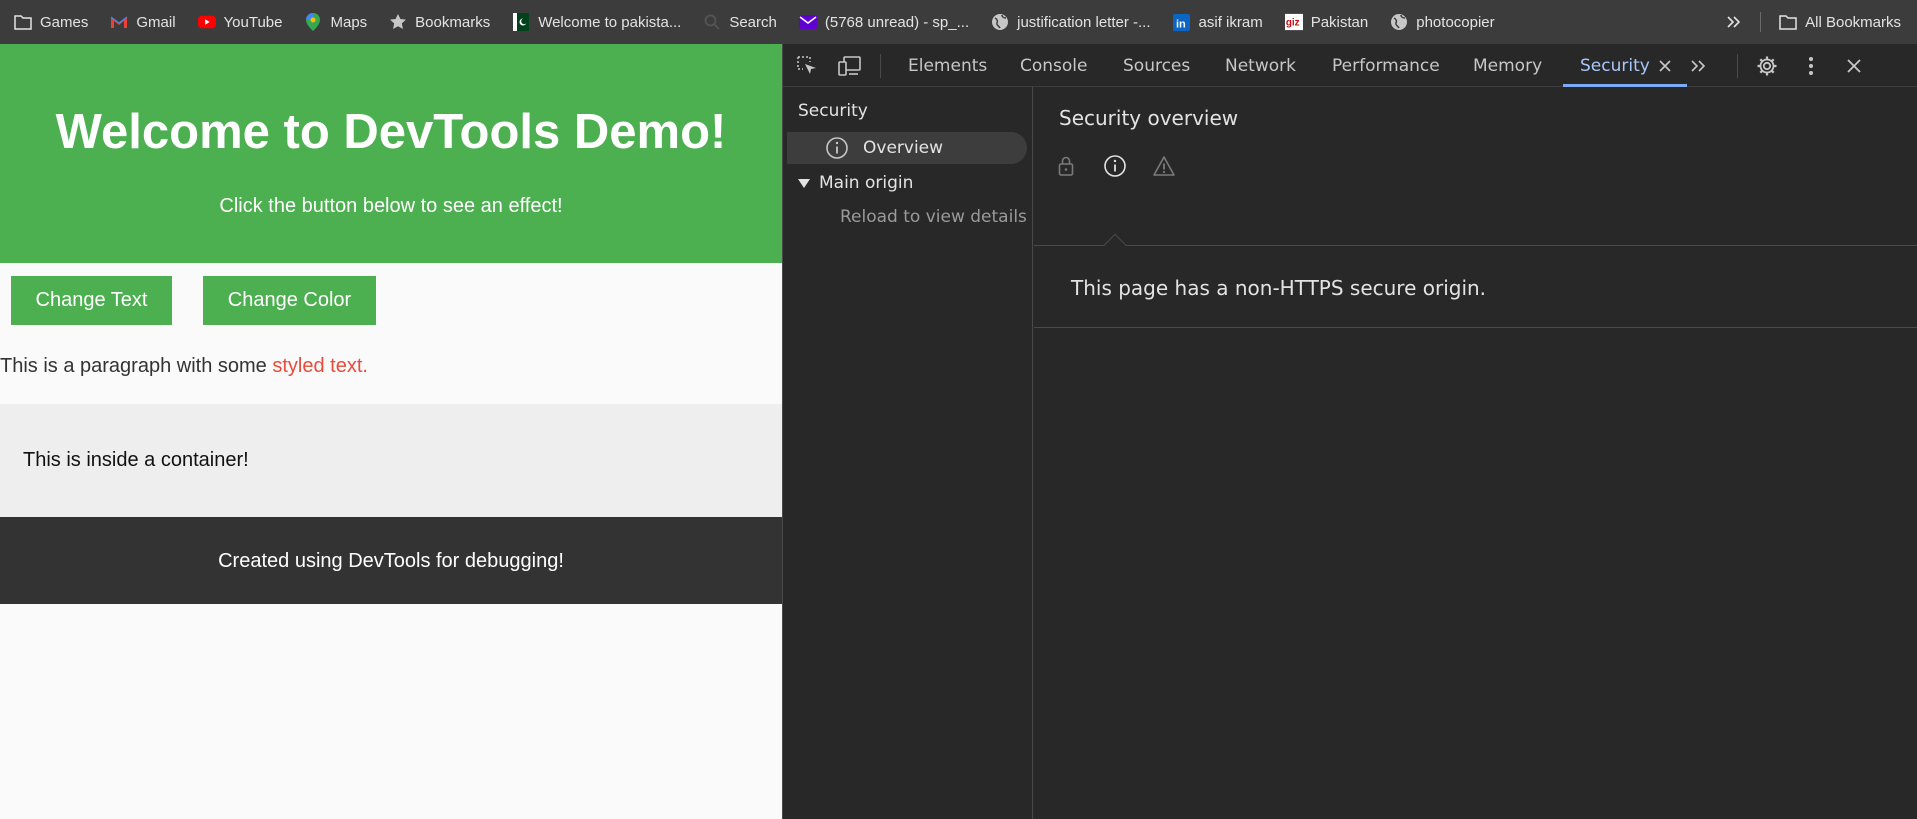 This screenshot has width=1917, height=819. What do you see at coordinates (712, 22) in the screenshot?
I see `search-icon` at bounding box center [712, 22].